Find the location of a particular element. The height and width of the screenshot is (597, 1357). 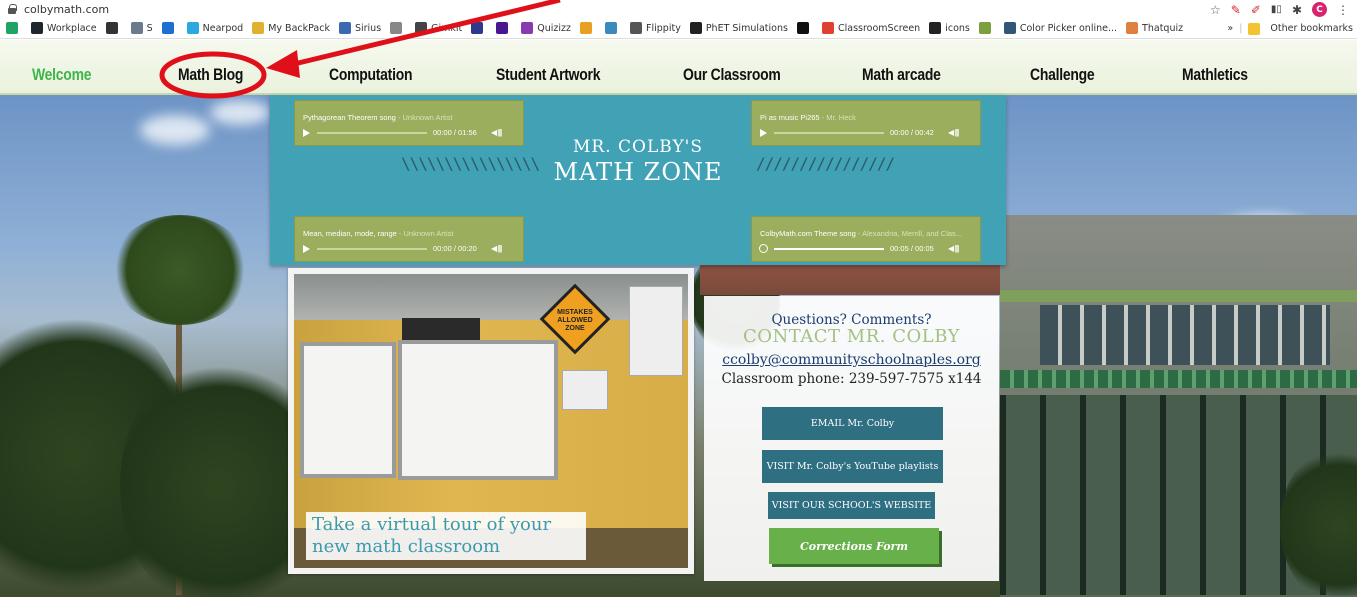

bookmark-item: Workplace is located at coordinates (64, 28).